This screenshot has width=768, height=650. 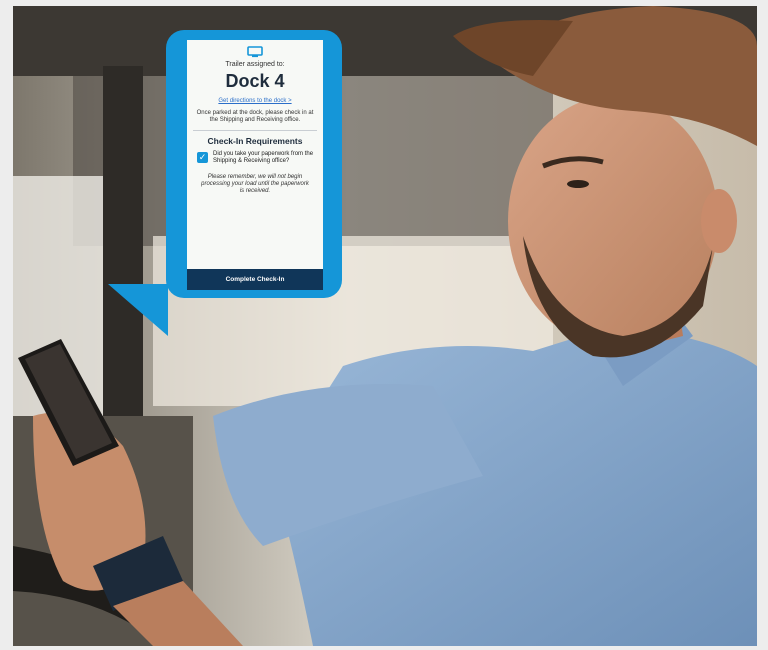 I want to click on dock-title: Dock 4, so click(x=255, y=81).